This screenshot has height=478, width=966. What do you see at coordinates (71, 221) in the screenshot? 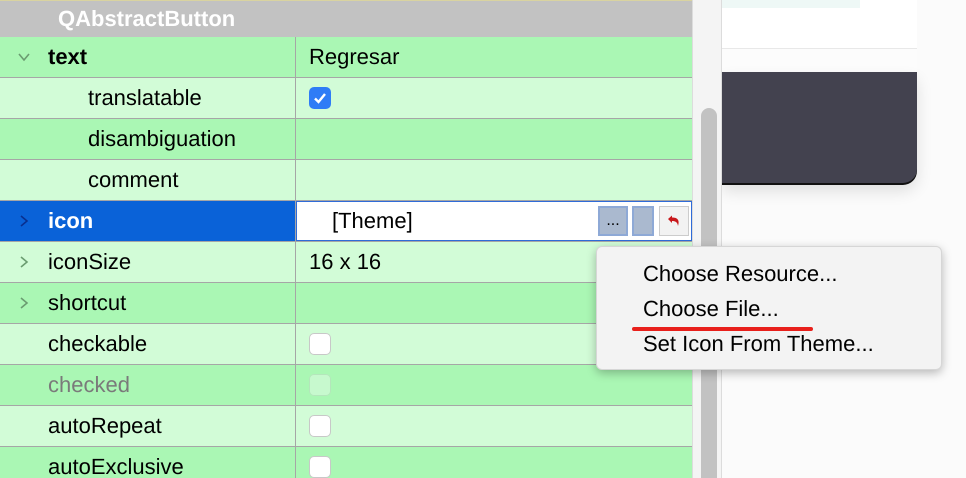
I see `property-name: icon` at bounding box center [71, 221].